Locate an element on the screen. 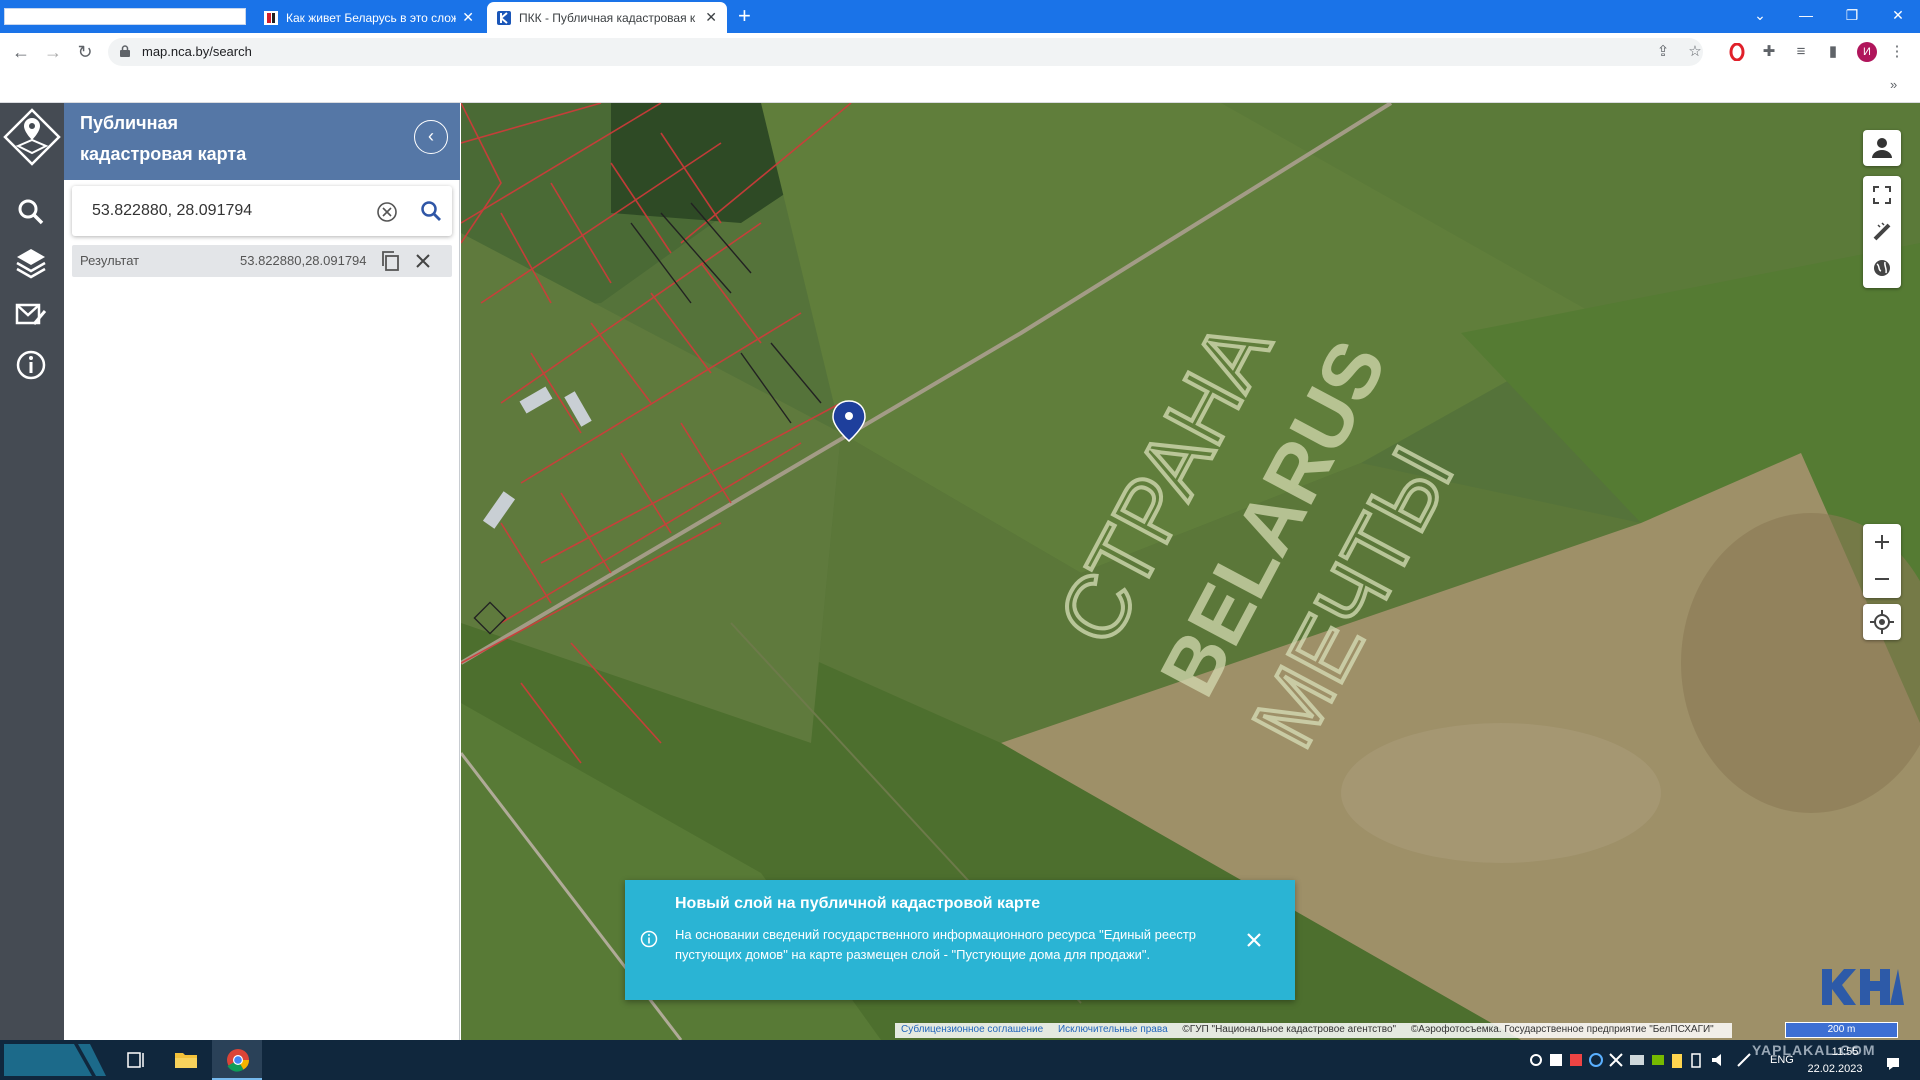 The image size is (1920, 1080). result-label: Результат is located at coordinates (110, 260).